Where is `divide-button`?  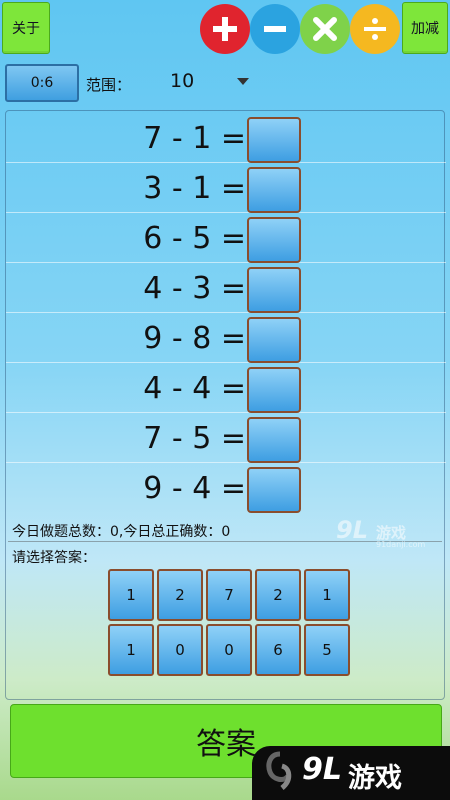
divide-button is located at coordinates (375, 29).